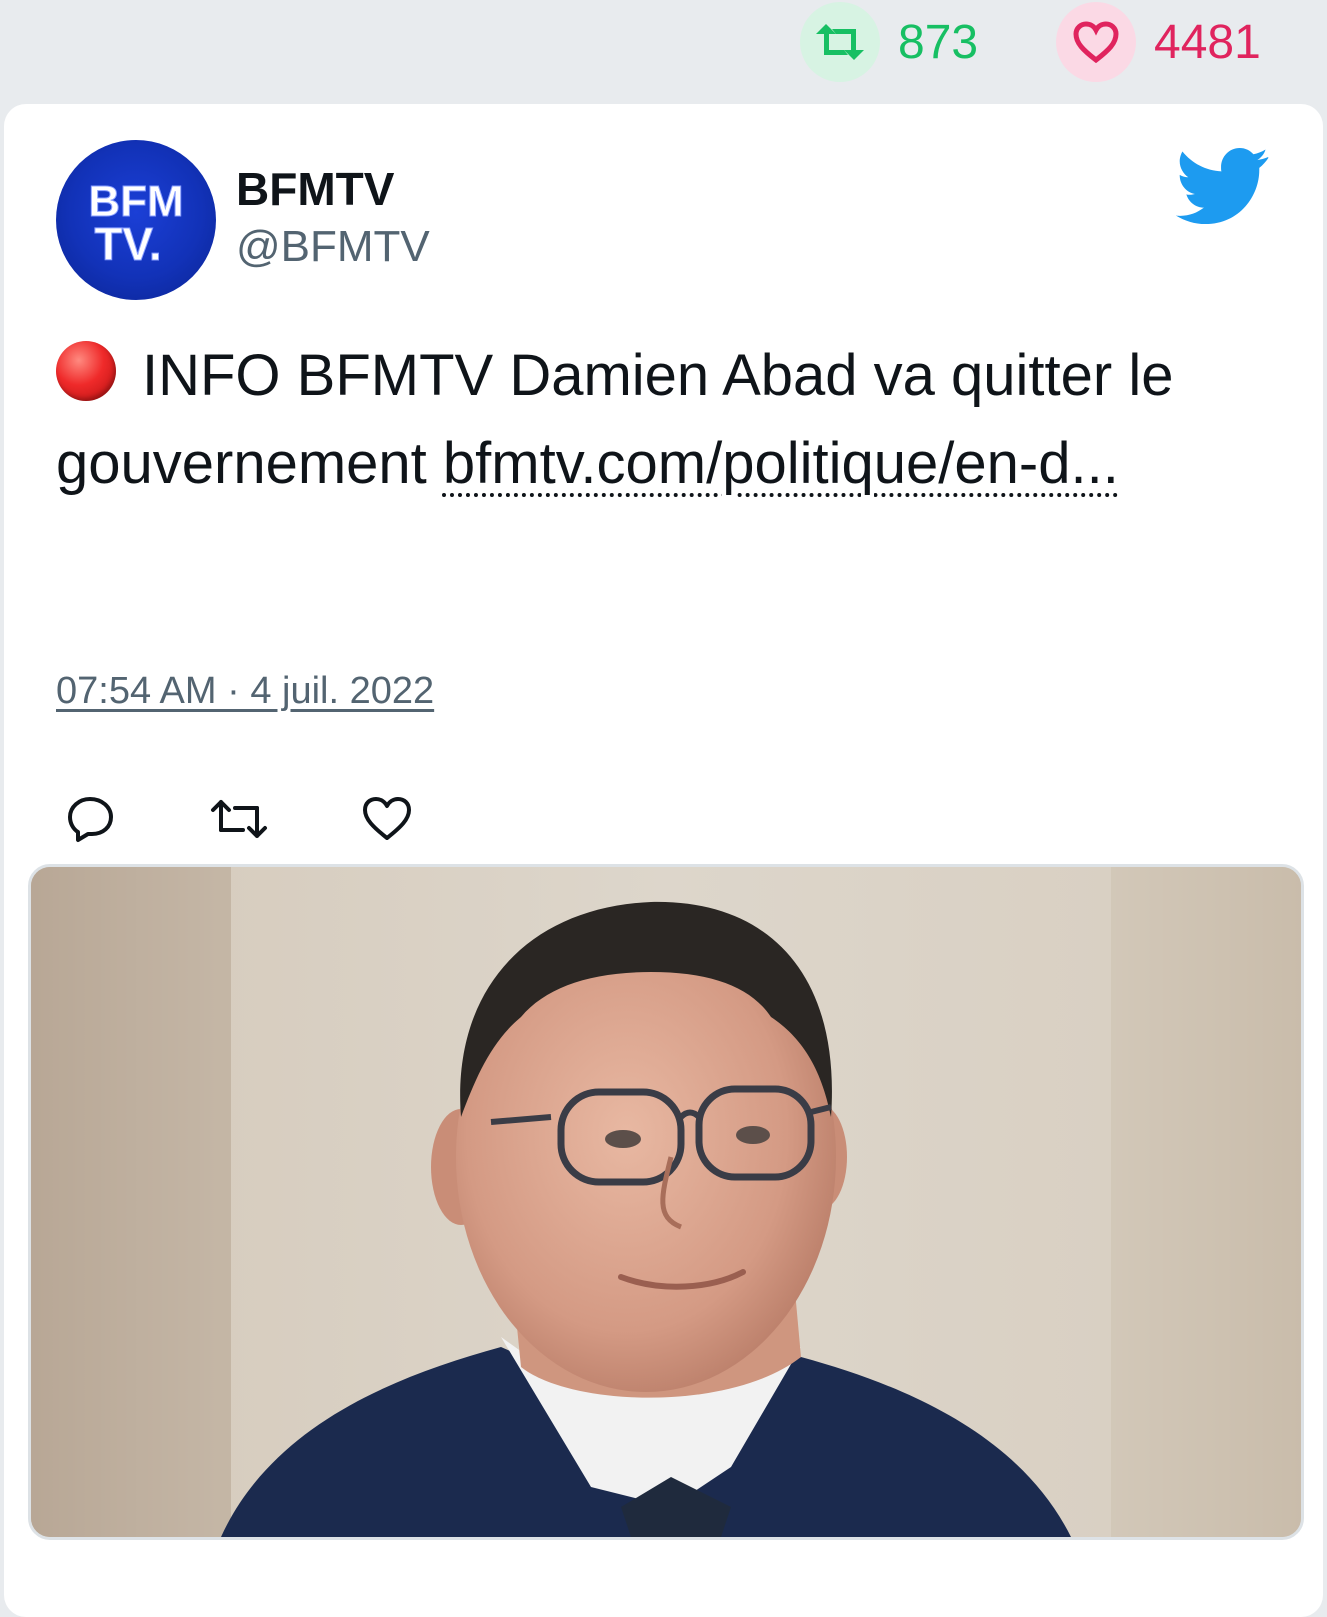  I want to click on retweet-count: 873, so click(889, 42).